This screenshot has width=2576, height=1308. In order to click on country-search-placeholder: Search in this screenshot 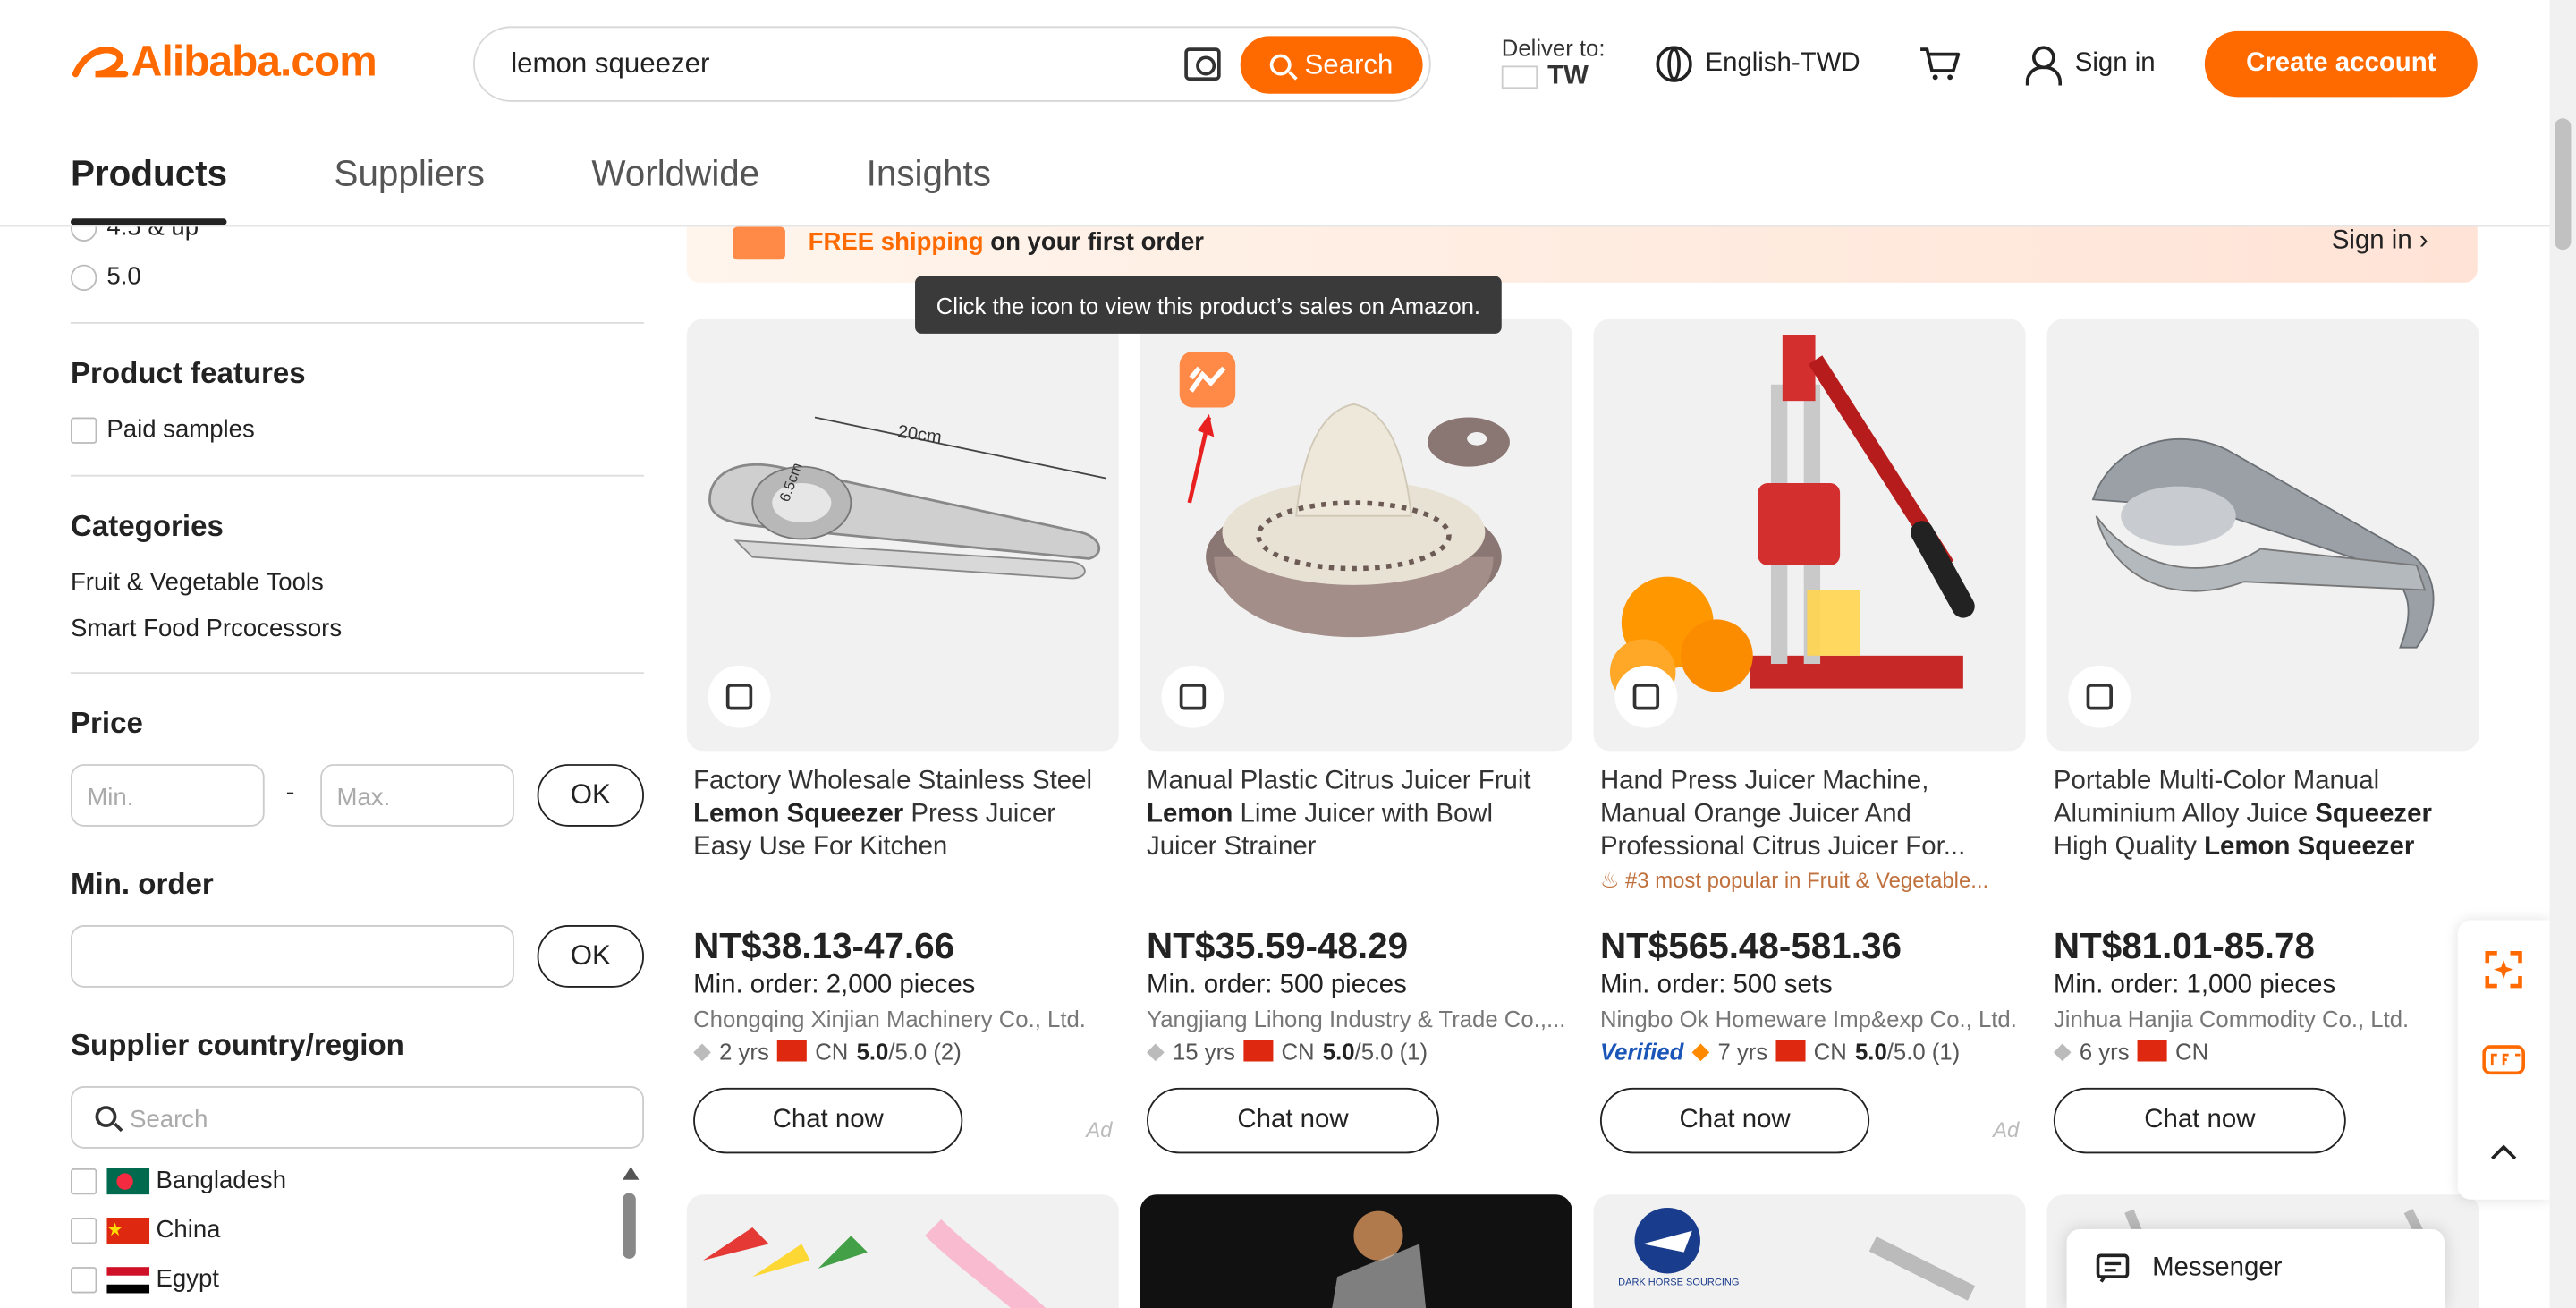, I will do `click(169, 1120)`.